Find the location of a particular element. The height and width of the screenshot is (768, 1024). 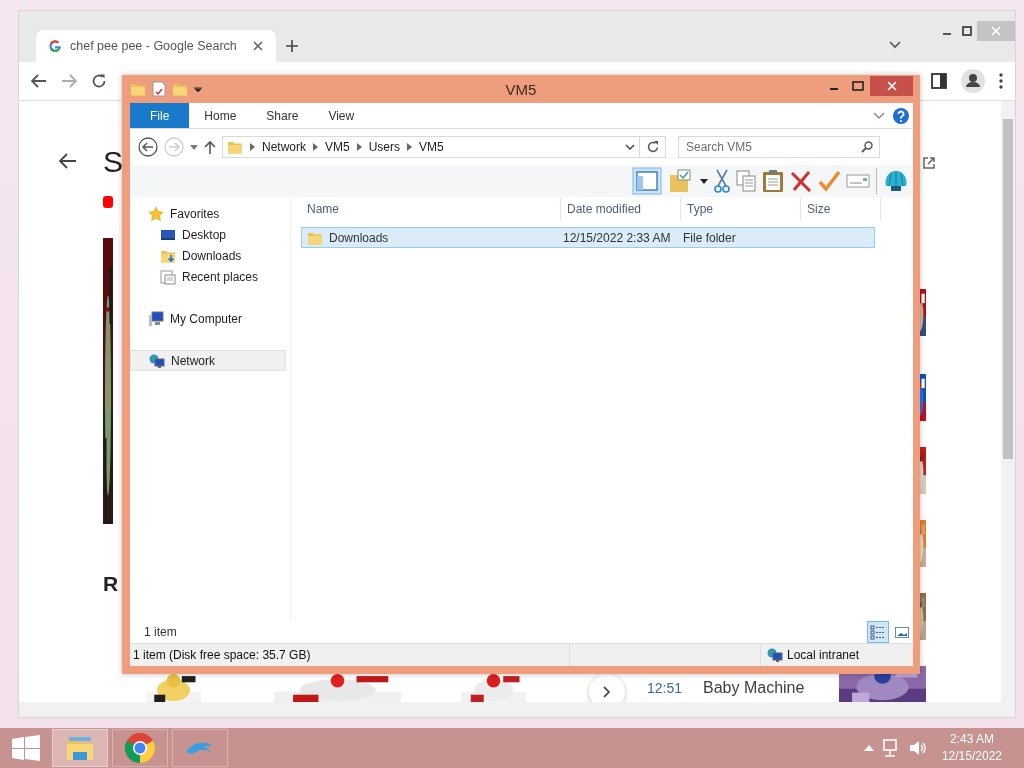

column-header: Date modified is located at coordinates (621, 209).